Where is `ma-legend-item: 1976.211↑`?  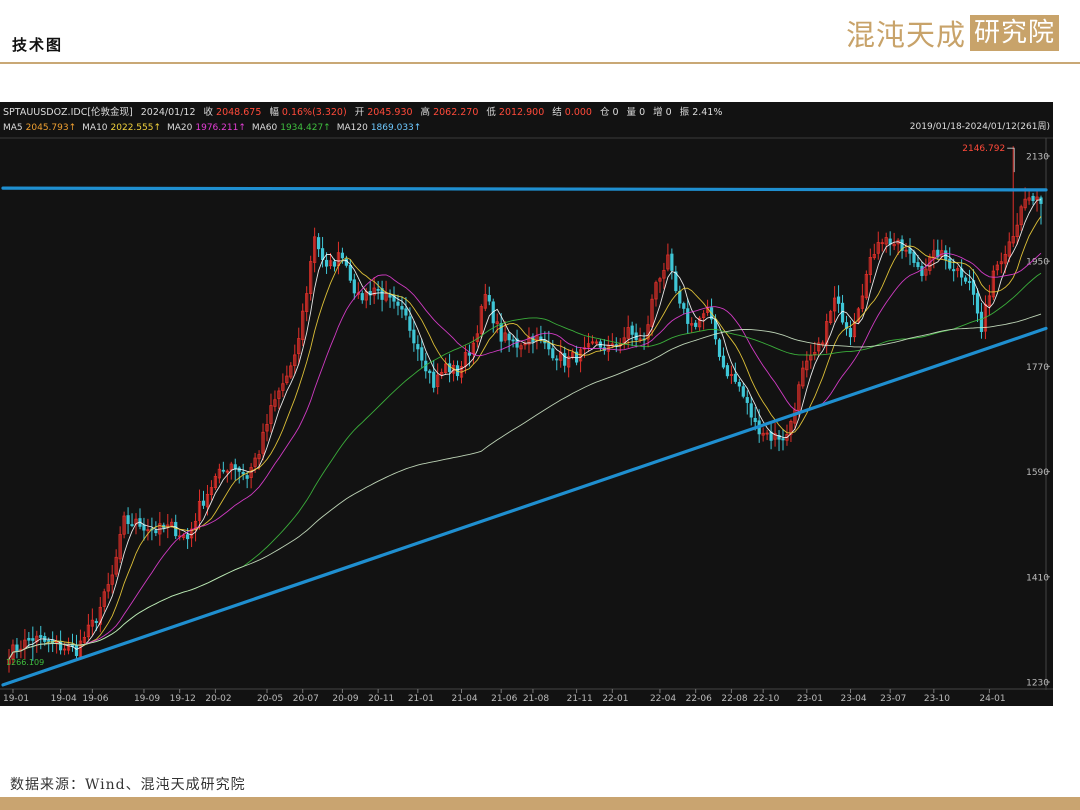
ma-legend-item: 1976.211↑ is located at coordinates (220, 128).